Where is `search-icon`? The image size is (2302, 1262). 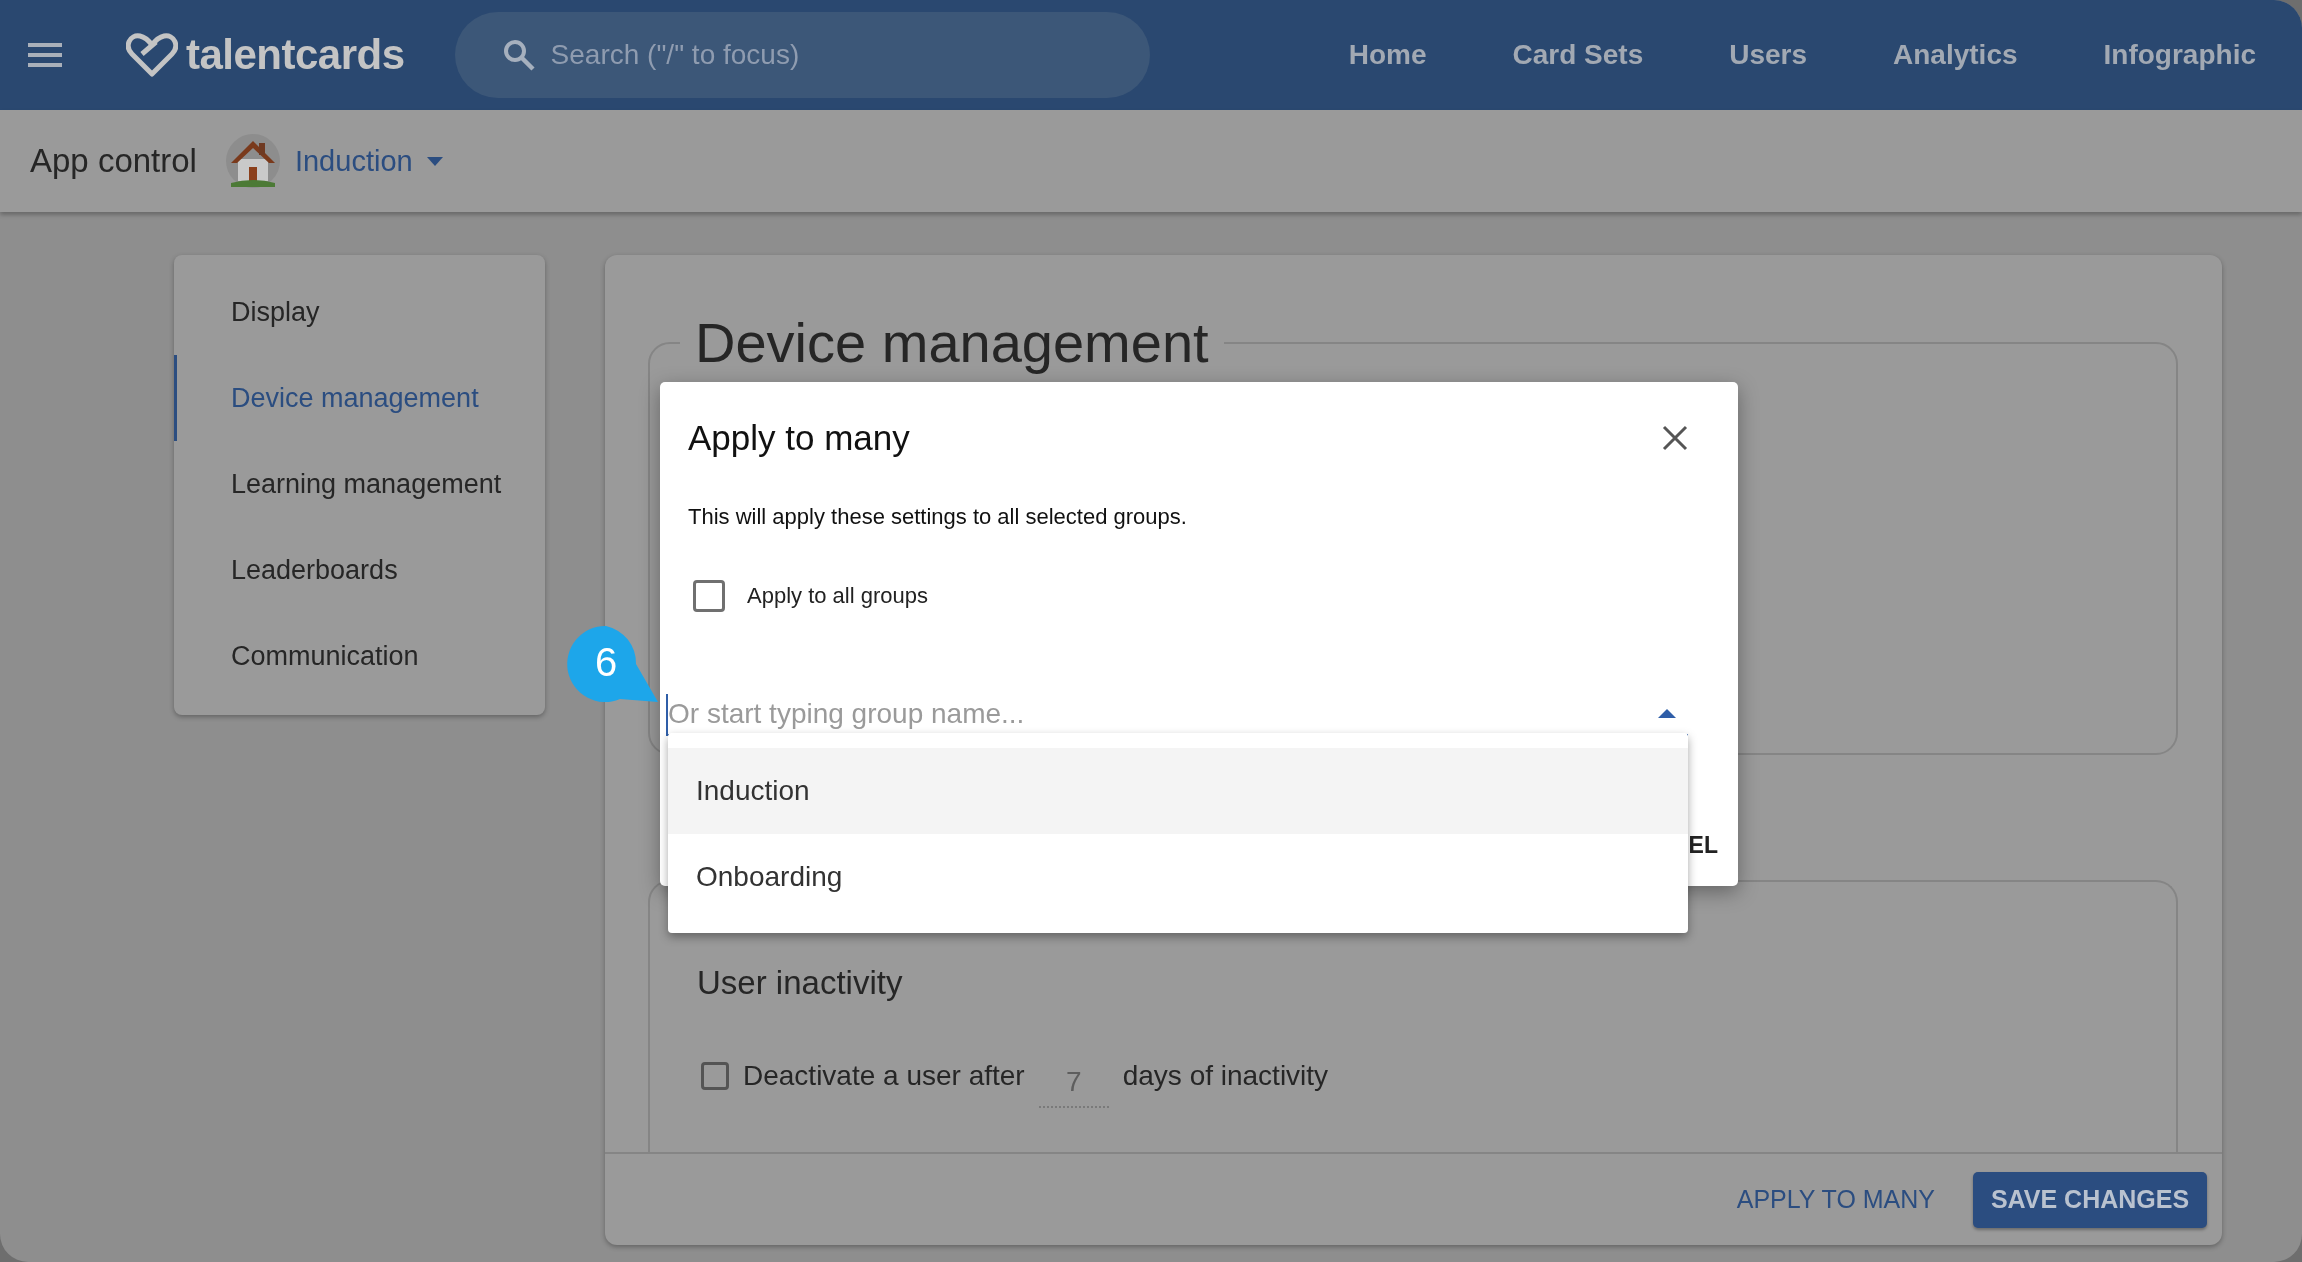 search-icon is located at coordinates (518, 55).